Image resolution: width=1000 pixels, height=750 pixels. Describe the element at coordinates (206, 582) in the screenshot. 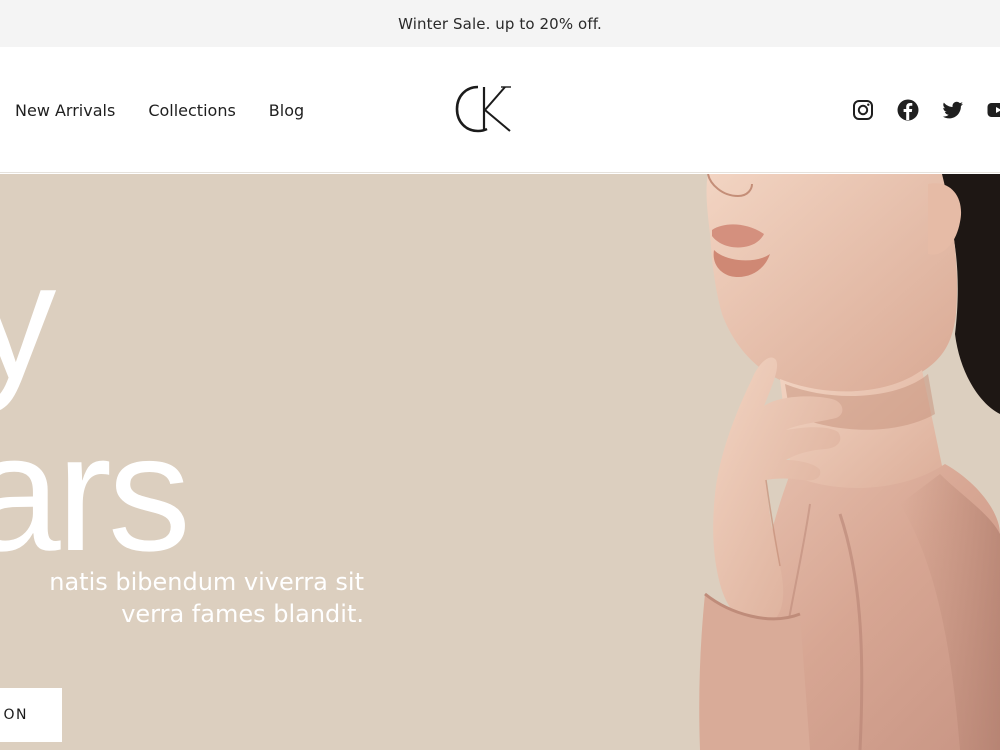

I see `hero-subtitle-line-1: natis bibendum viverra sit` at that location.